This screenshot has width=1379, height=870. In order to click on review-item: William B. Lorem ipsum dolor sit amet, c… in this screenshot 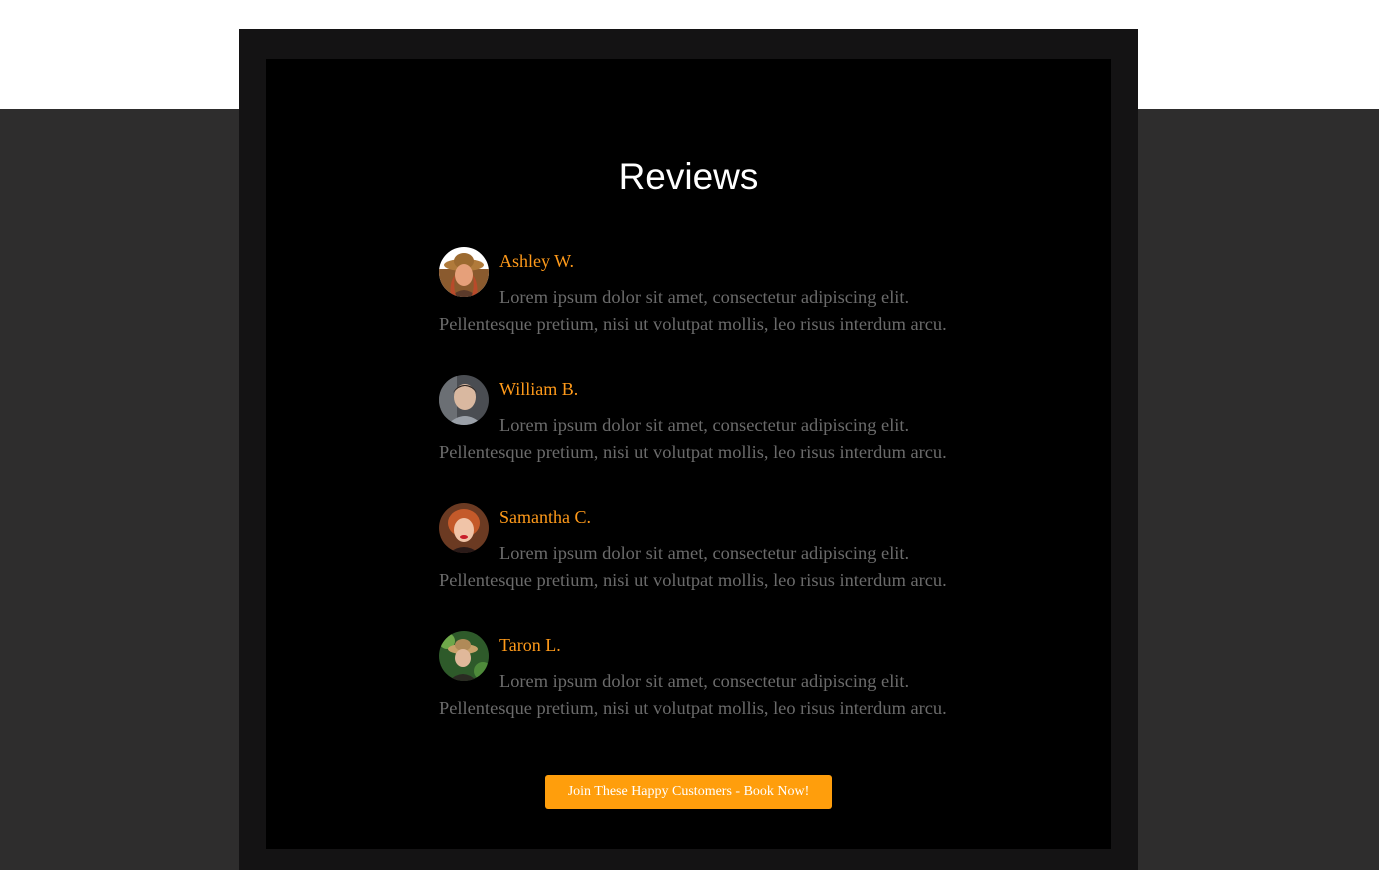, I will do `click(699, 439)`.